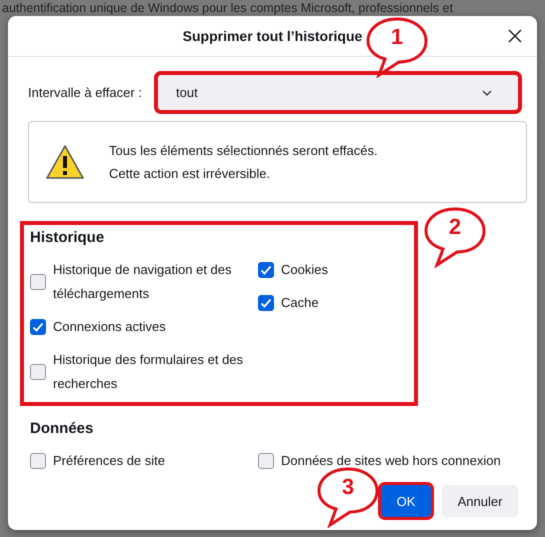 The height and width of the screenshot is (537, 545). What do you see at coordinates (85, 92) in the screenshot?
I see `range-label: Intervalle à effacer :` at bounding box center [85, 92].